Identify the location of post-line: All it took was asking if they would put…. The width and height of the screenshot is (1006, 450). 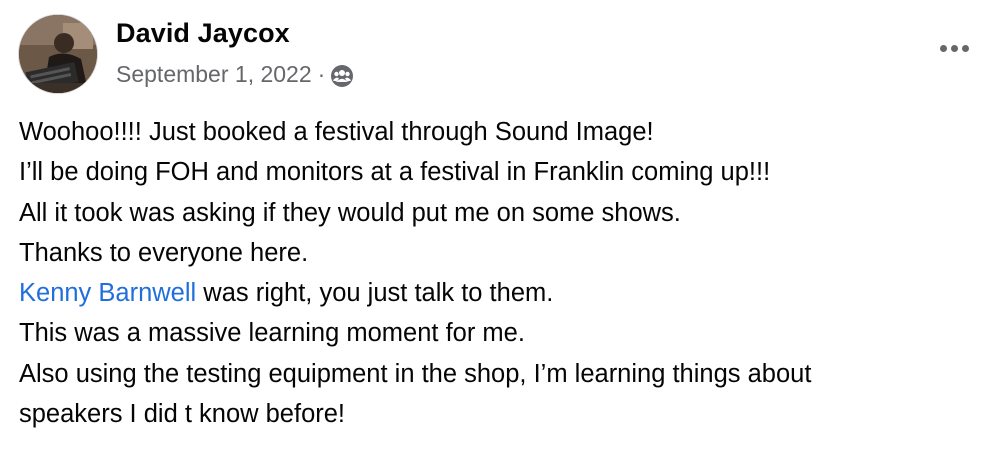
(350, 212).